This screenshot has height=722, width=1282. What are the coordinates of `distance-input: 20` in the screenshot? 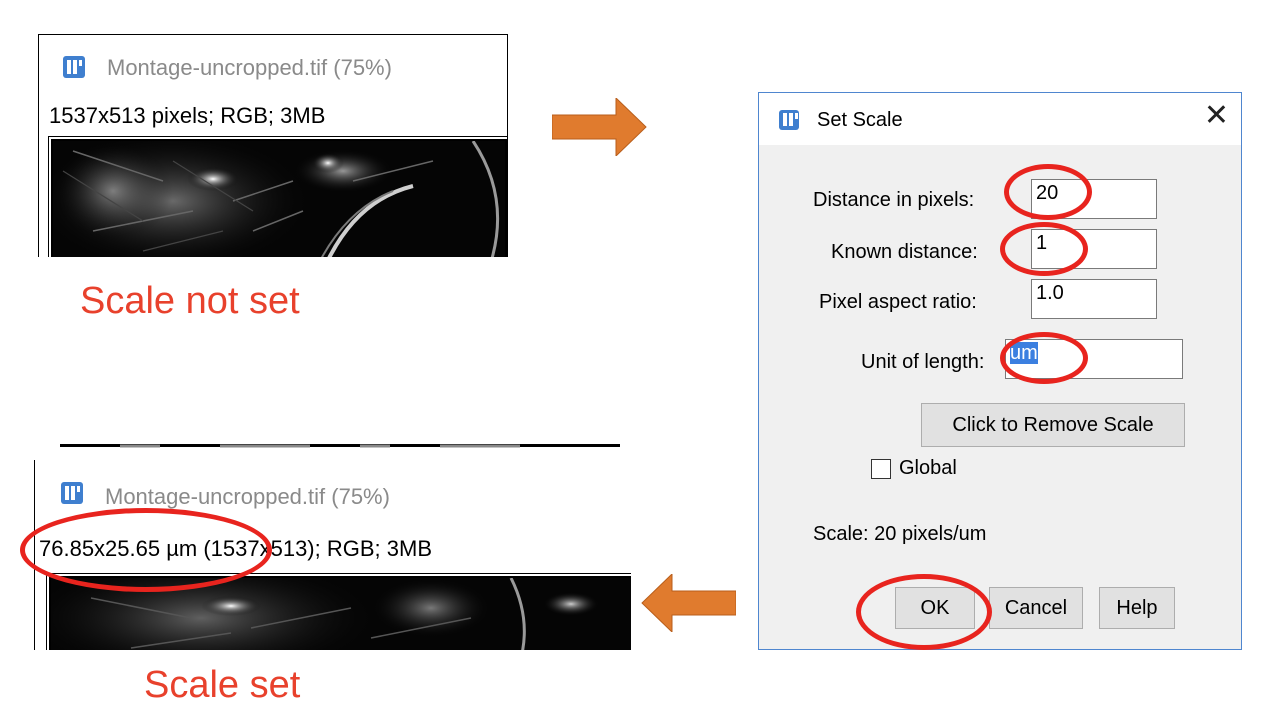 It's located at (1094, 199).